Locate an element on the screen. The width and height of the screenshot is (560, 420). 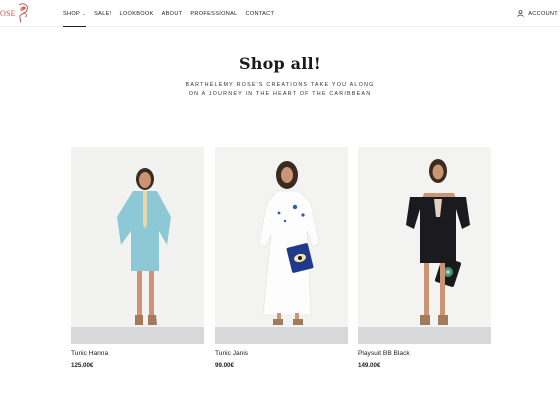
product-price: 99.00€ is located at coordinates (224, 365).